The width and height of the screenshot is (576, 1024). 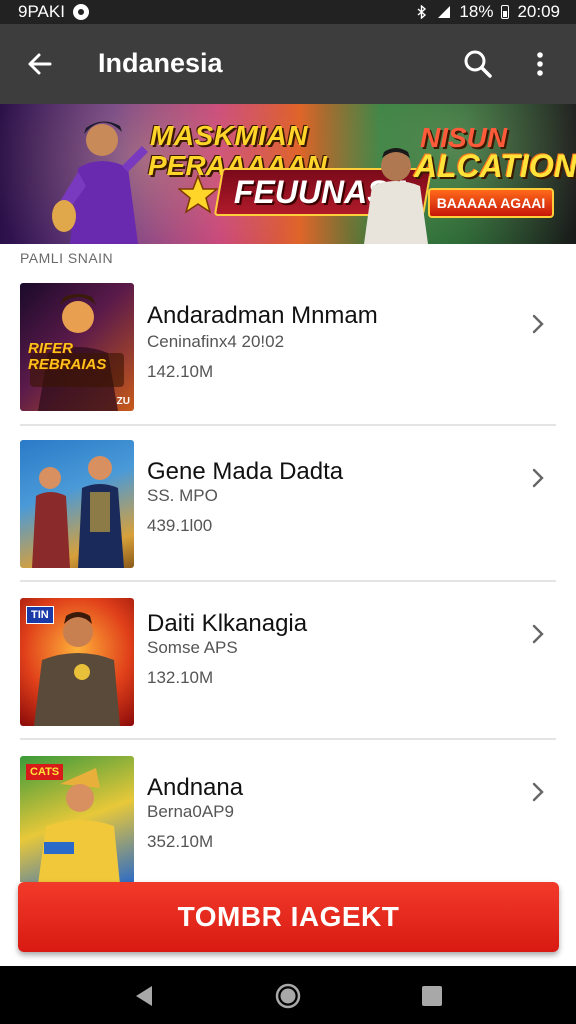 I want to click on bluetooth-icon, so click(x=422, y=12).